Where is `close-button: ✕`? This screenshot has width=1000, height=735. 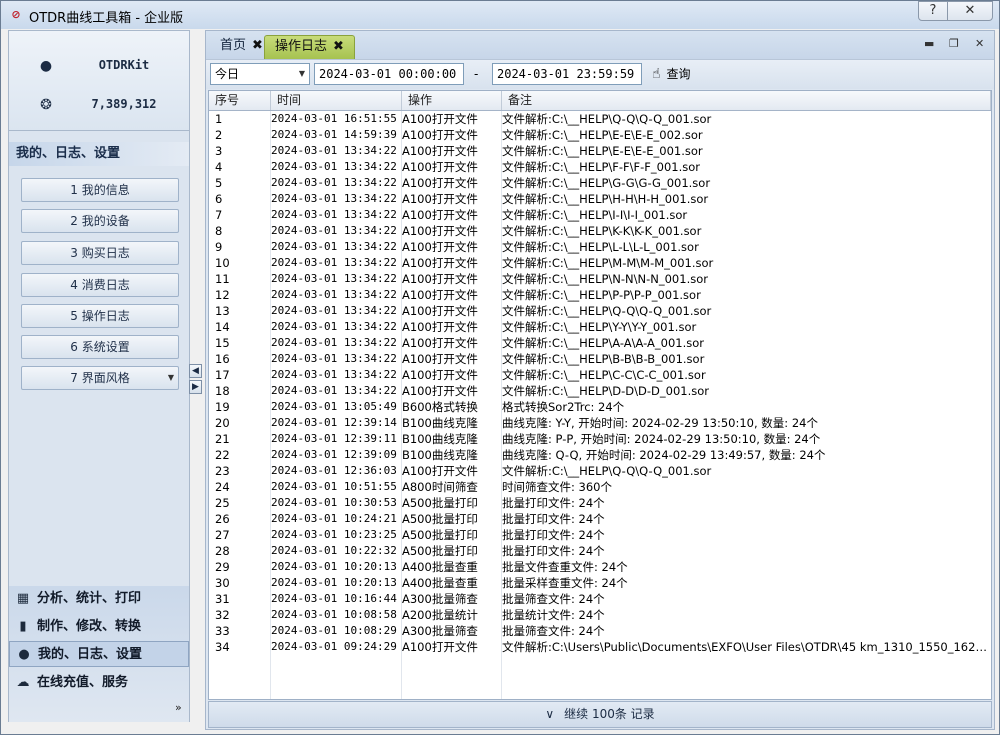
close-button: ✕ is located at coordinates (970, 11).